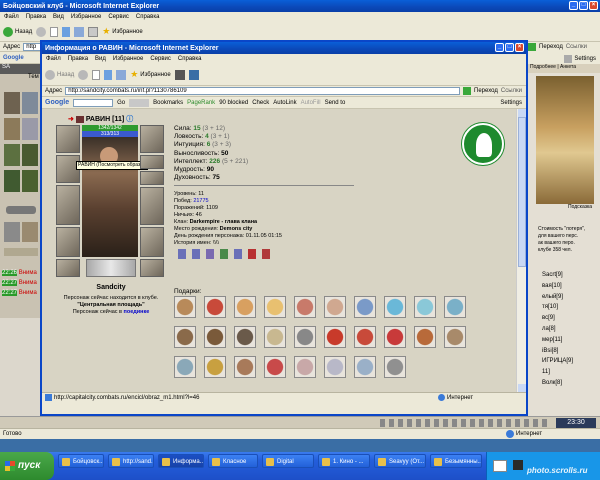 The image size is (600, 480). Describe the element at coordinates (583, 208) in the screenshot. I see `hint-caption: Подсказка` at that location.